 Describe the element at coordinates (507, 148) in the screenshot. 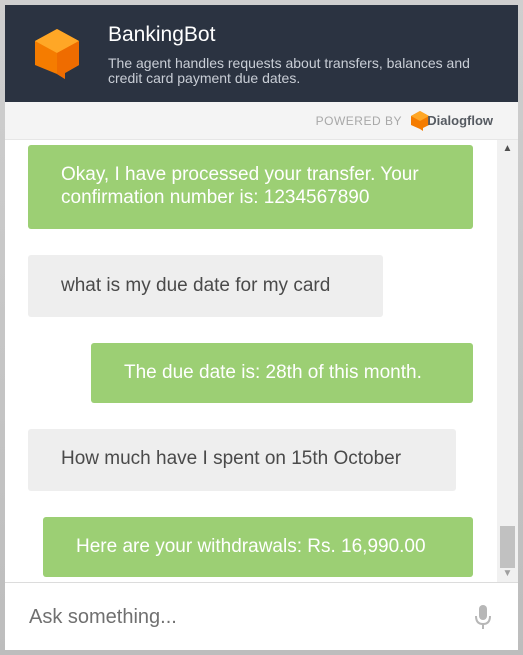

I see `scroll-up-arrow-icon: ▲` at that location.